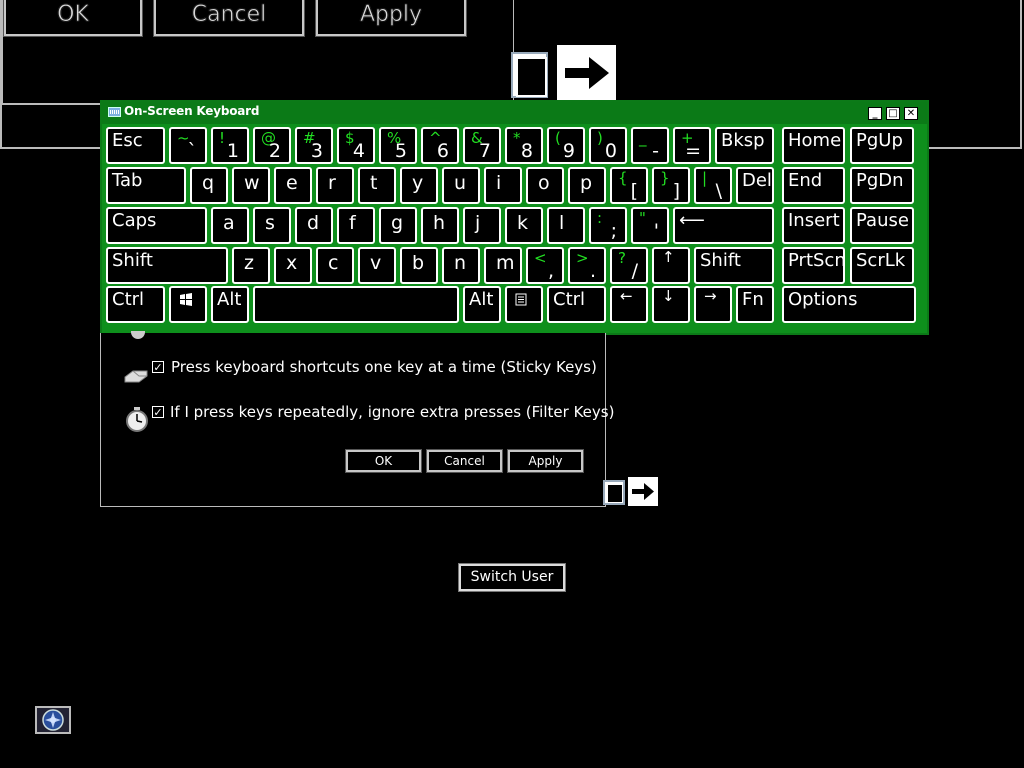 The image size is (1024, 768). I want to click on key-f: f, so click(356, 225).